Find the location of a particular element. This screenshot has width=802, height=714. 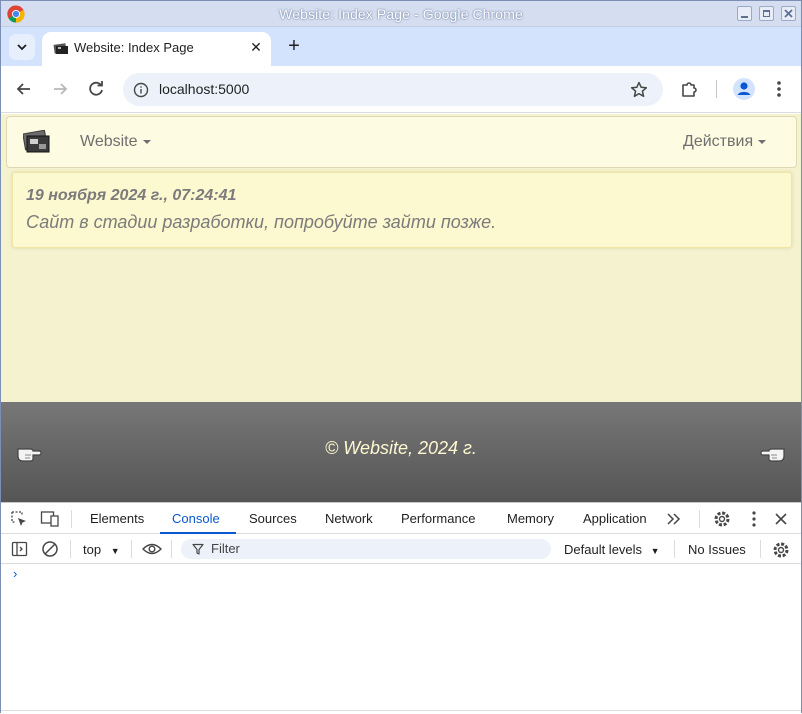

website-menu: Website is located at coordinates (115, 142).